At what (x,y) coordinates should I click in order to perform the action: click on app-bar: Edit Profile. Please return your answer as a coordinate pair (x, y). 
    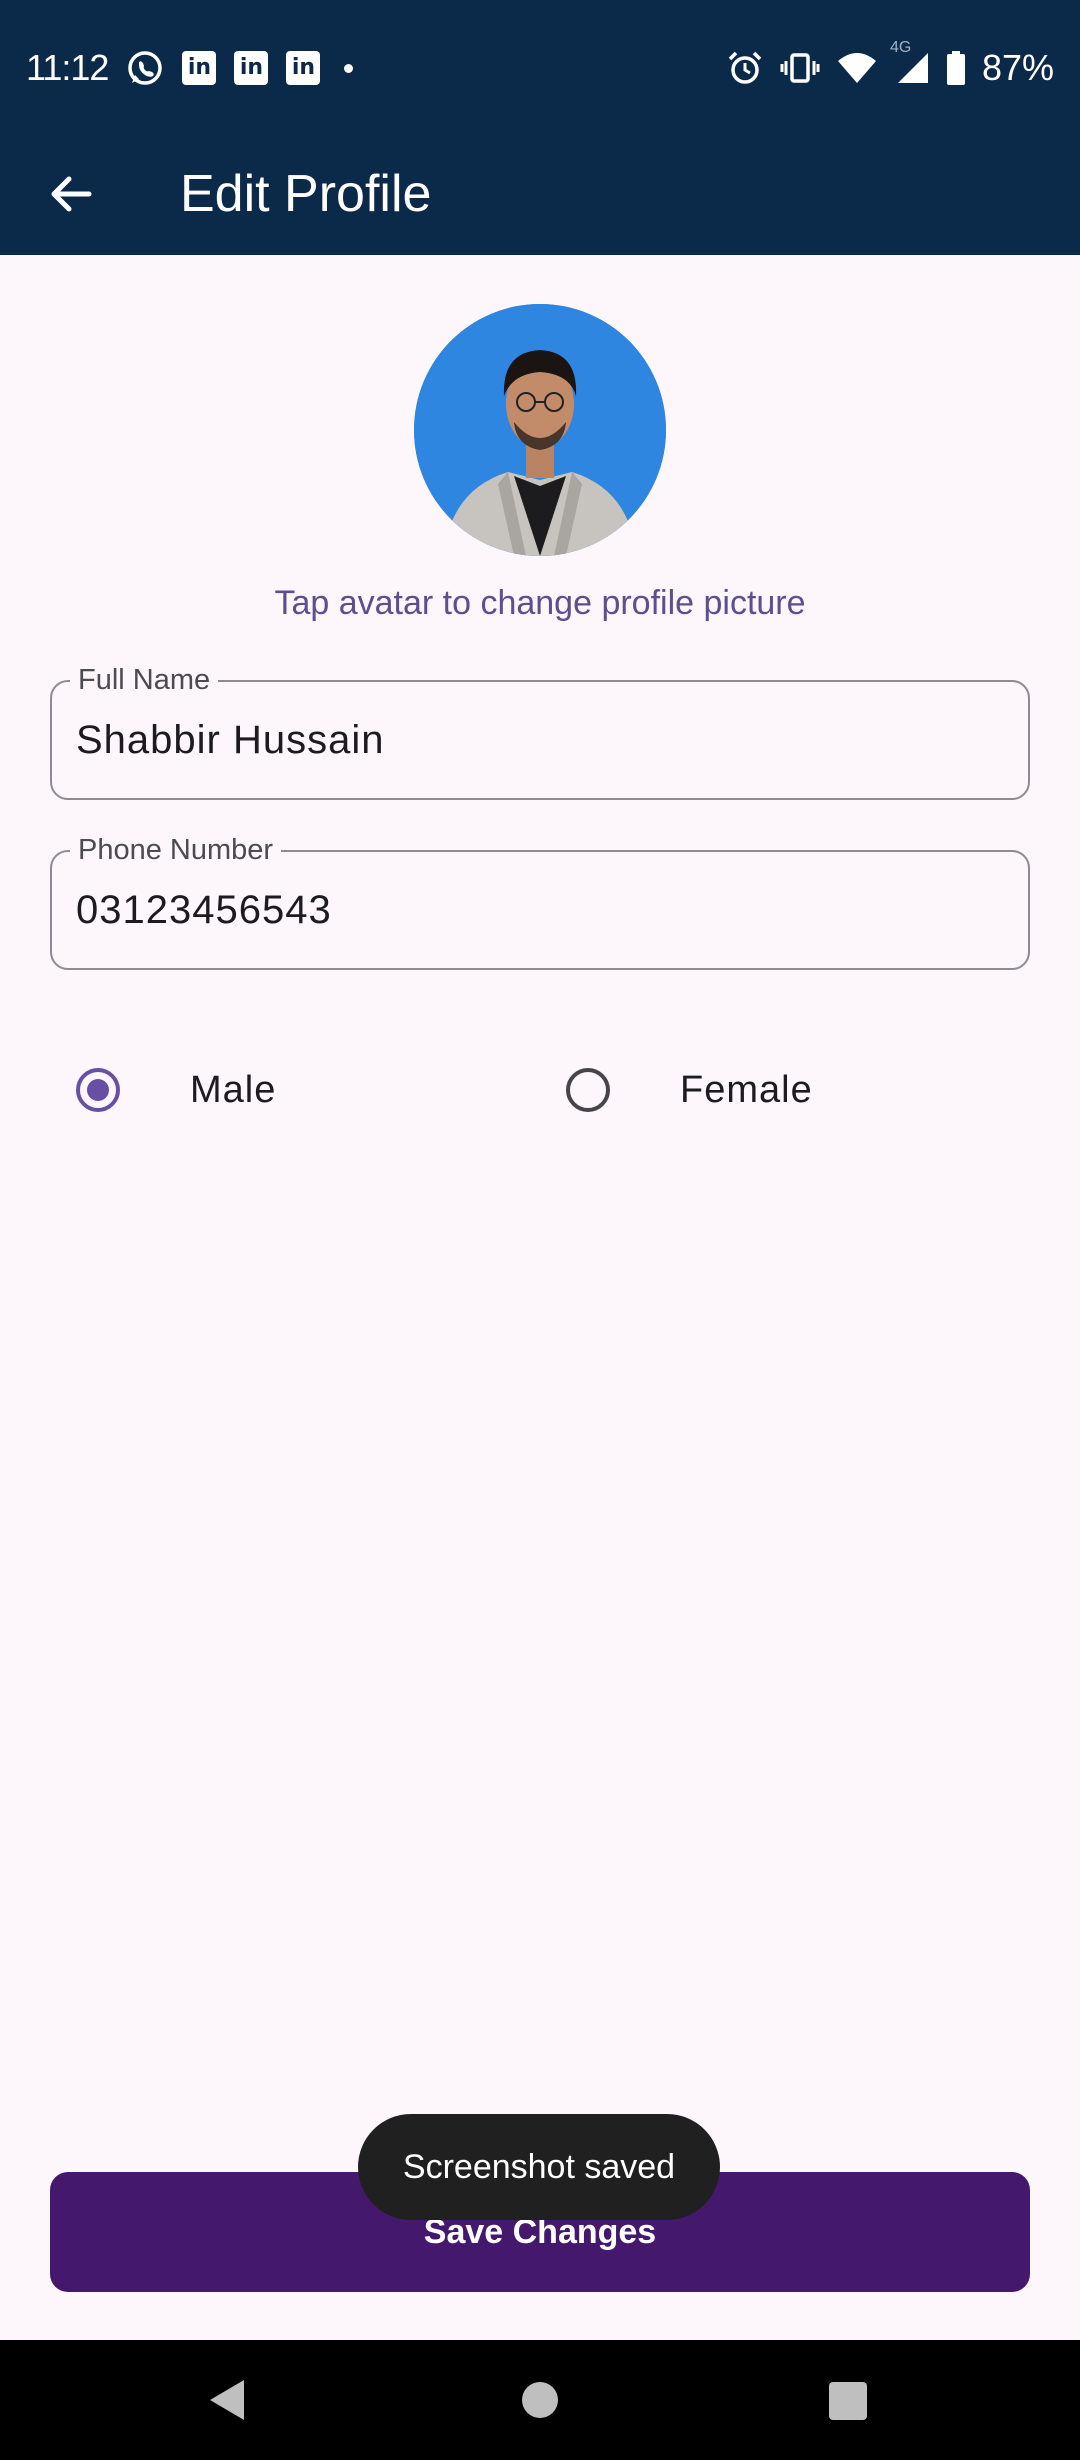
    Looking at the image, I should click on (540, 194).